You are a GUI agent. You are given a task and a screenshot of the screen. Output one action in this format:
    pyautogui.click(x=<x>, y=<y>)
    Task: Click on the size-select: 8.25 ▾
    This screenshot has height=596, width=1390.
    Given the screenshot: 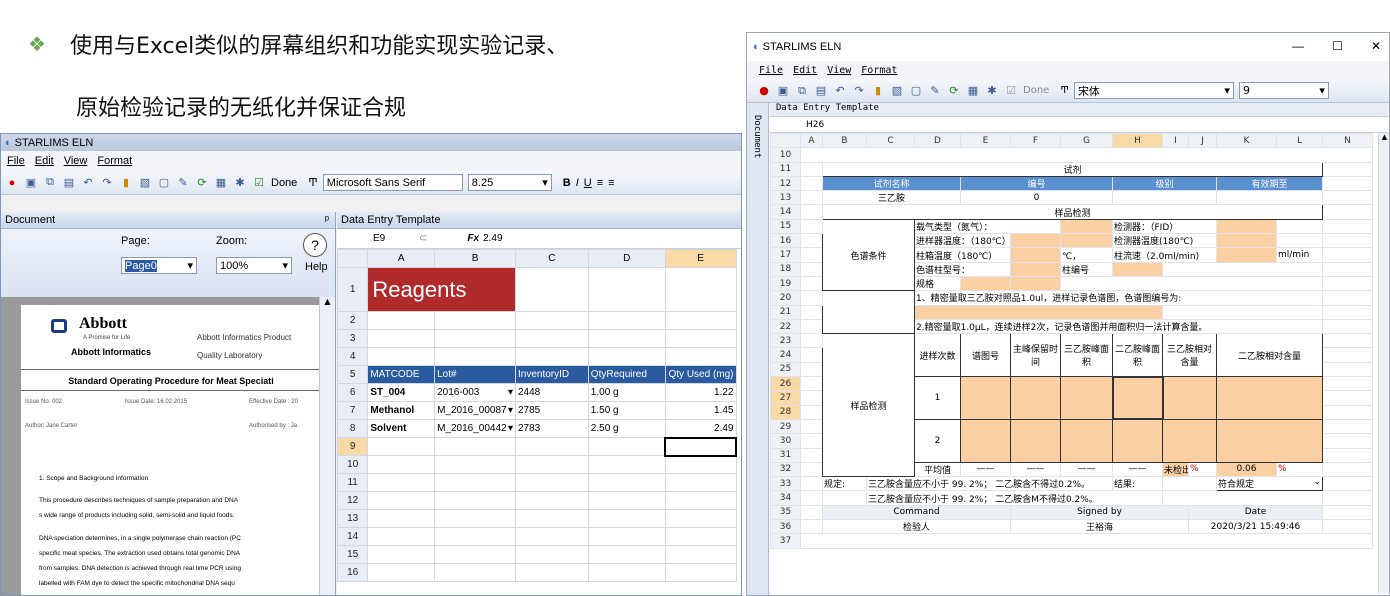 What is the action you would take?
    pyautogui.click(x=509, y=182)
    